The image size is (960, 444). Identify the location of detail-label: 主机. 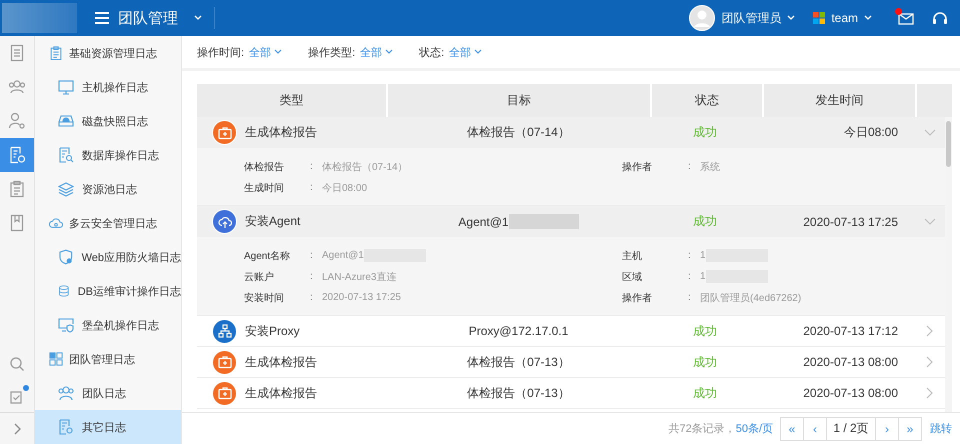
(632, 256).